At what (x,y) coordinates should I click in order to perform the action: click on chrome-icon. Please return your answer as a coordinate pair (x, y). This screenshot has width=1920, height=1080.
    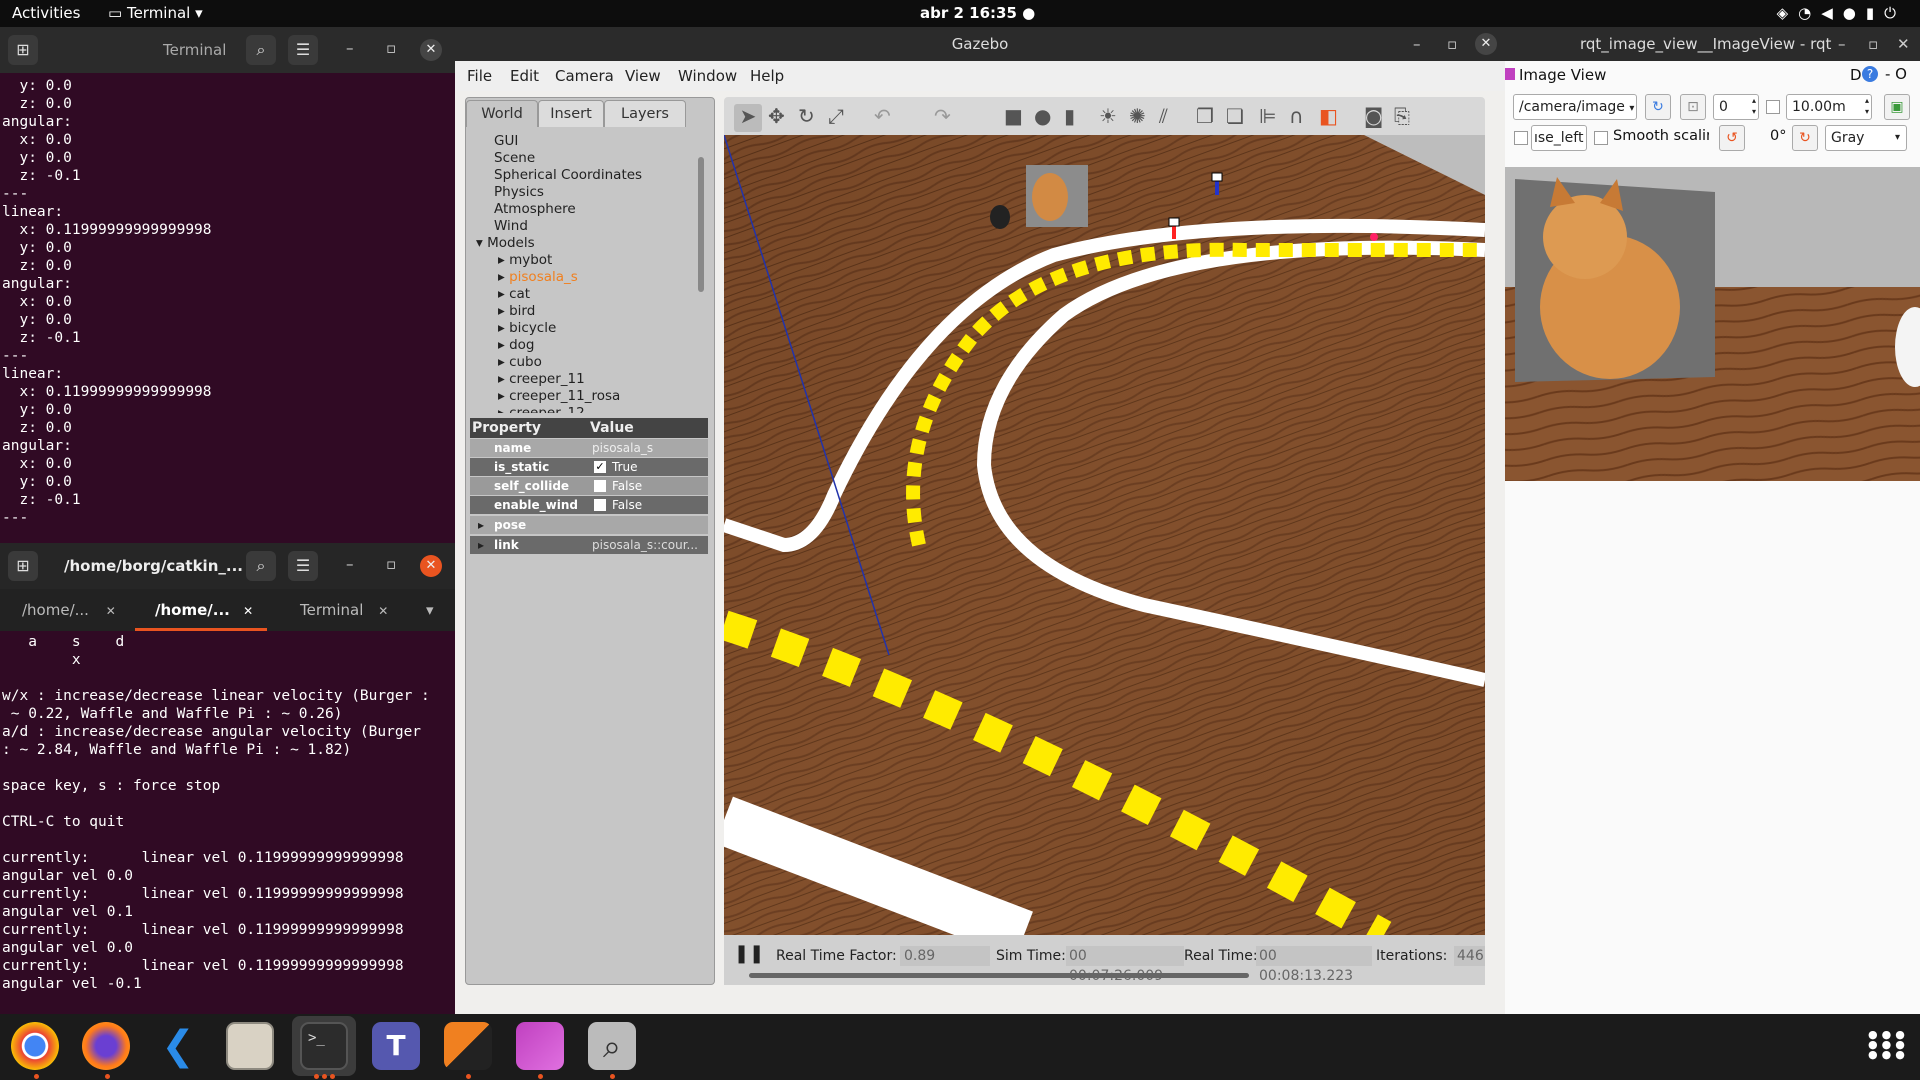
    Looking at the image, I should click on (35, 1046).